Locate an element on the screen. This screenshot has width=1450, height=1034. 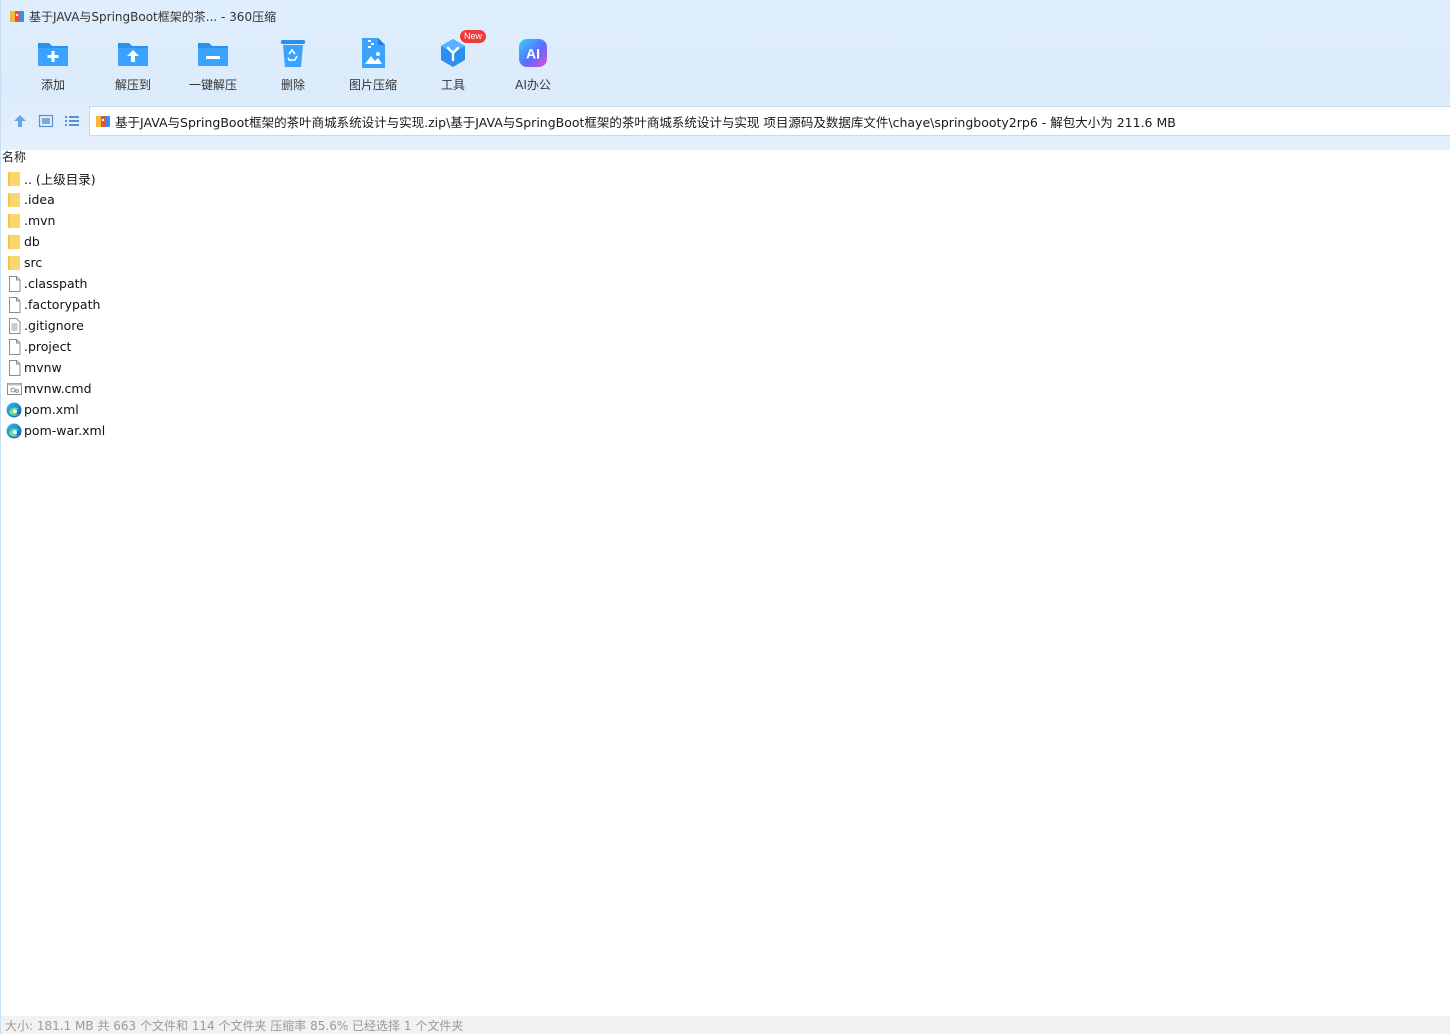
column-header-name: 名称 is located at coordinates (14, 156).